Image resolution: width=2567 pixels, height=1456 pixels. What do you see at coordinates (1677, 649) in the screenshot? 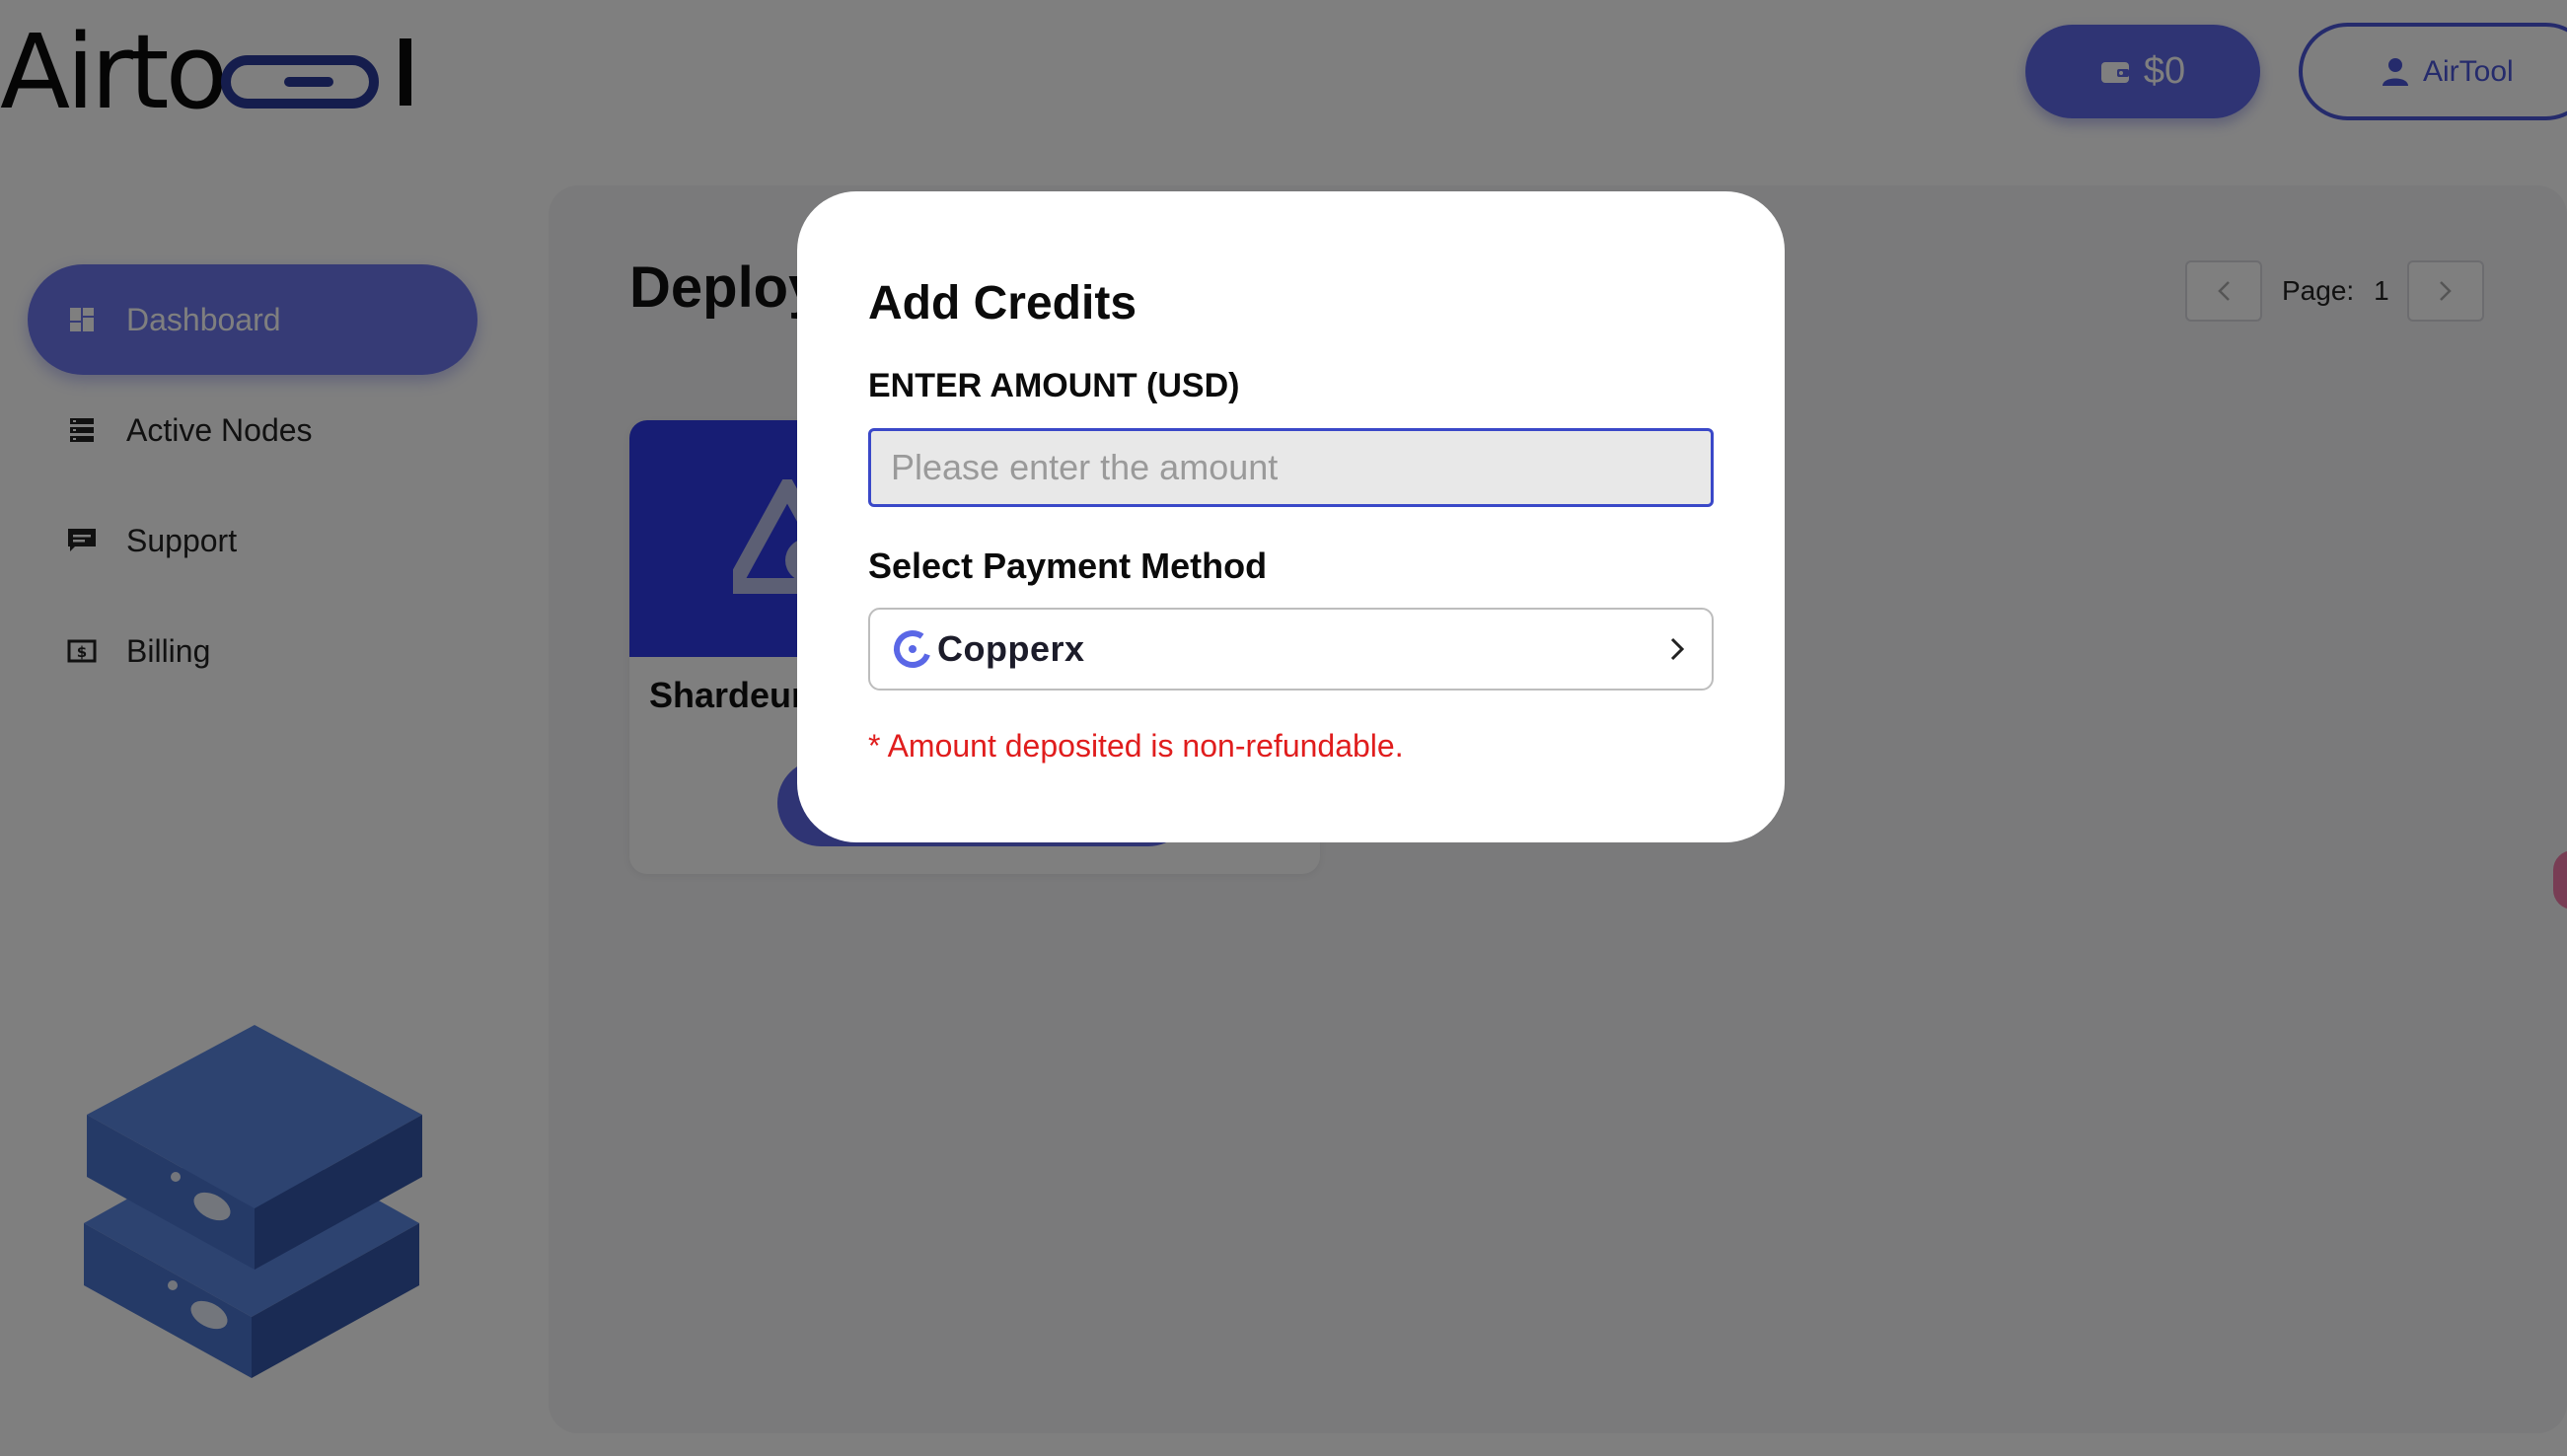
I see `chevron-right-icon` at bounding box center [1677, 649].